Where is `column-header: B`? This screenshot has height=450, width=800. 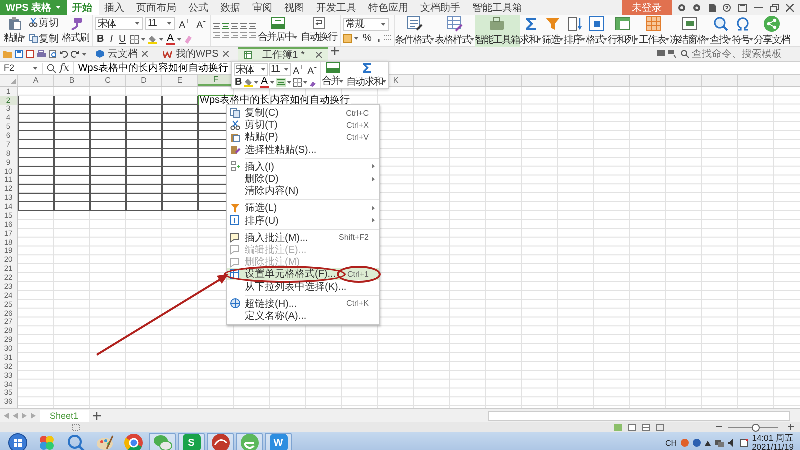 column-header: B is located at coordinates (72, 80).